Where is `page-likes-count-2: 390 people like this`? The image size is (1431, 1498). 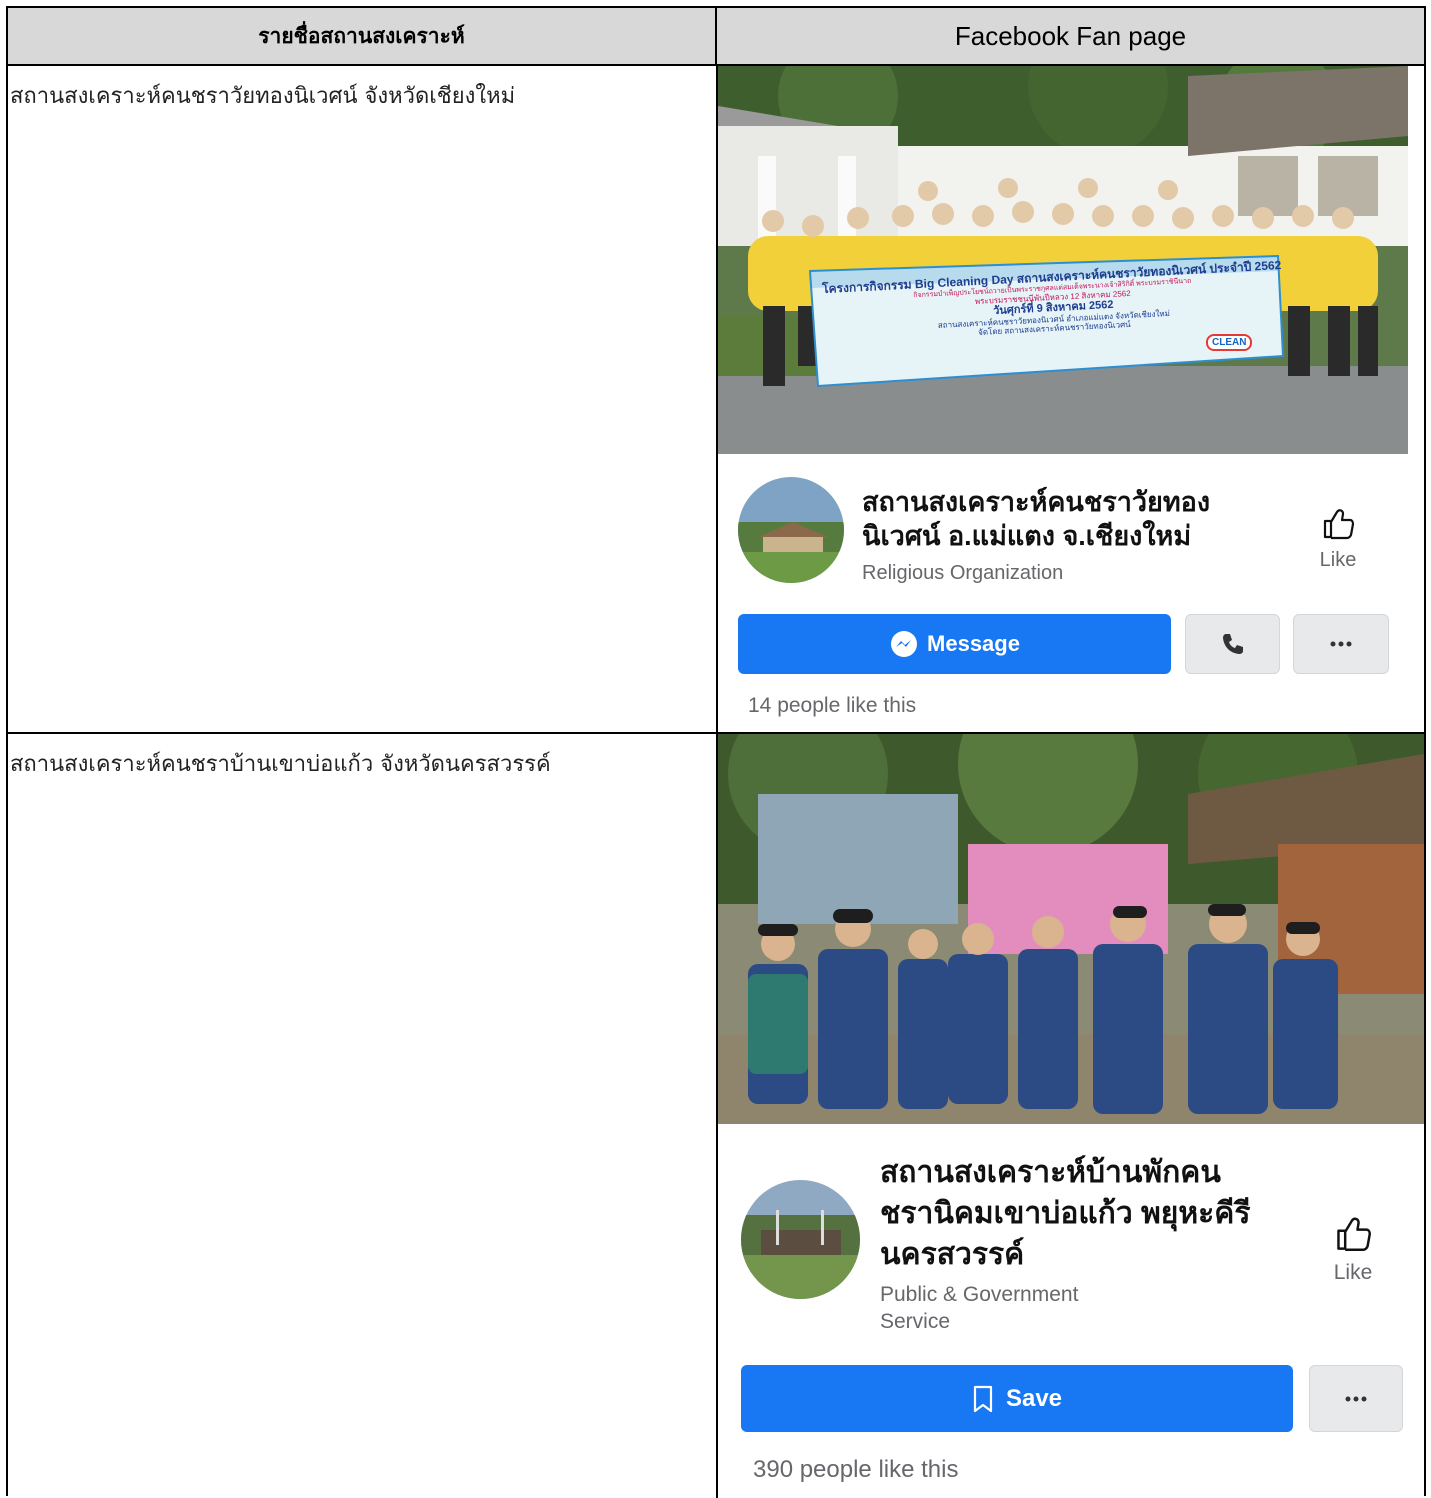
page-likes-count-2: 390 people like this is located at coordinates (856, 1469).